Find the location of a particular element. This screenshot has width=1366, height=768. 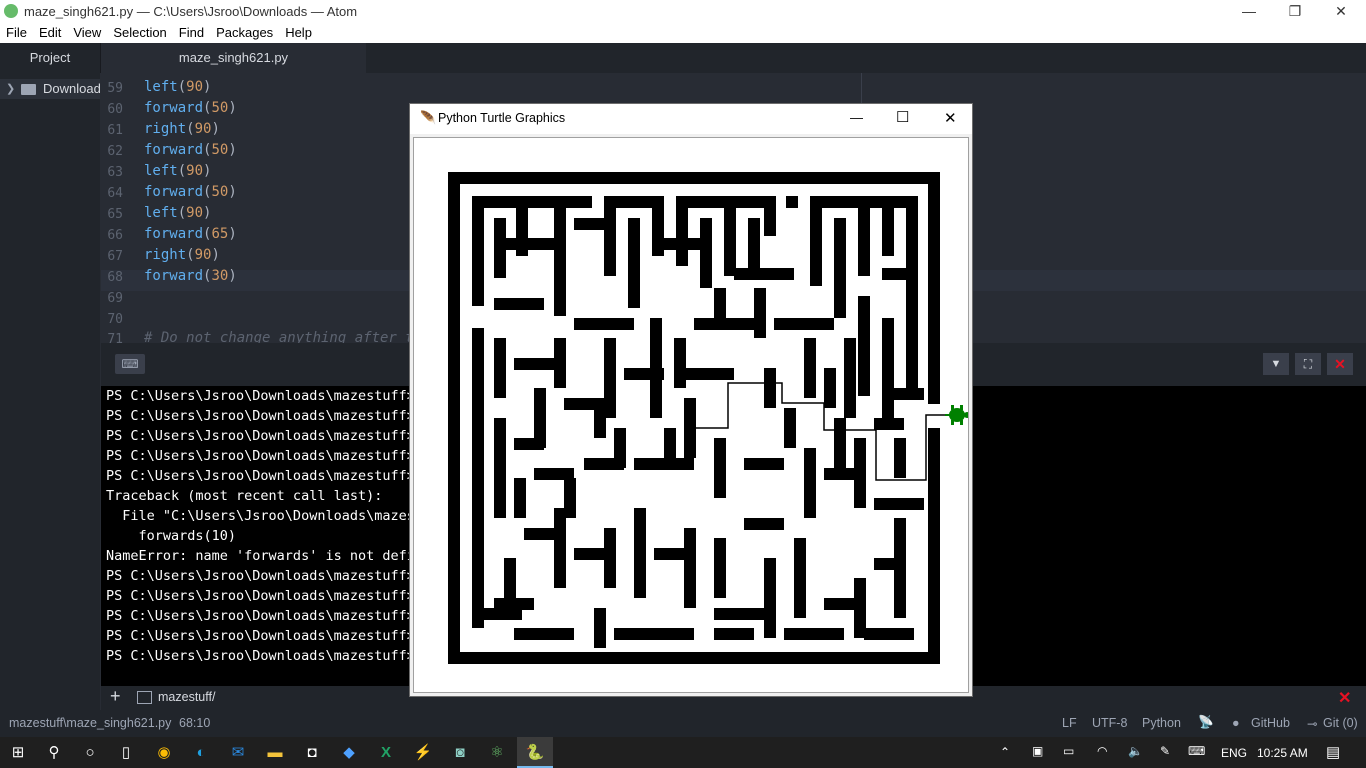

powershell-icon: ⚡ is located at coordinates (423, 752).